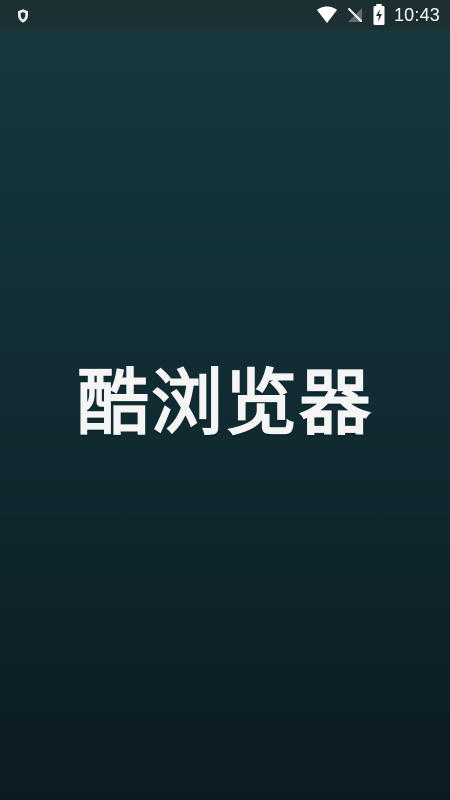  Describe the element at coordinates (416, 15) in the screenshot. I see `status-time: 10:43` at that location.